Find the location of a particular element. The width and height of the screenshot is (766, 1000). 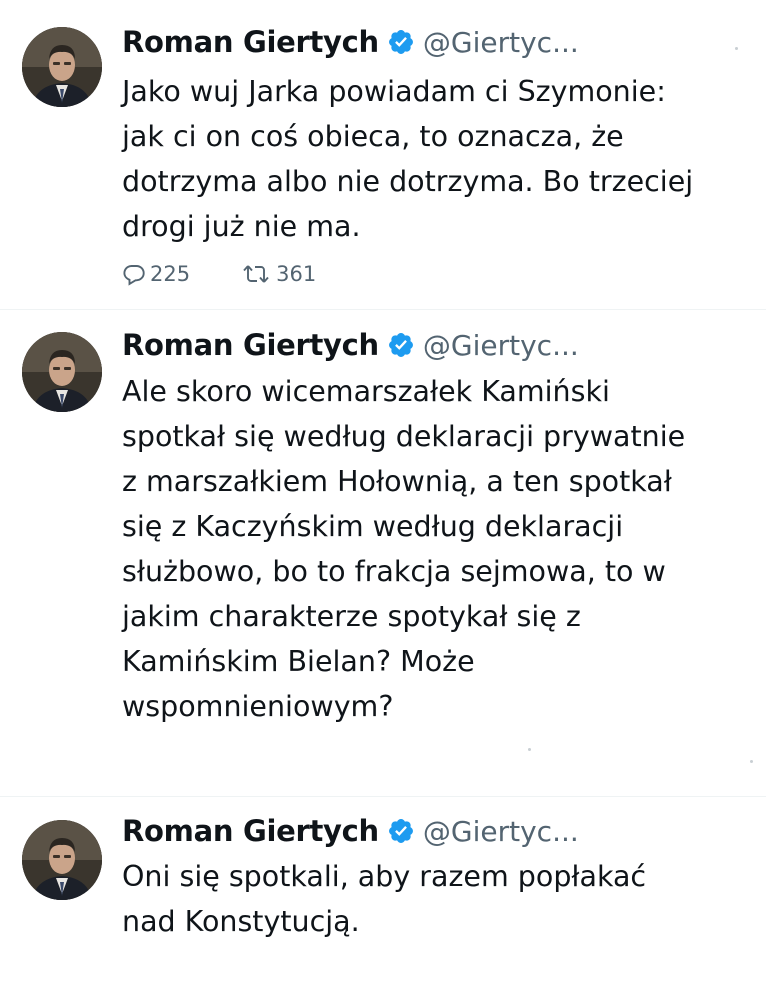

reply-button: 225 is located at coordinates (156, 274).